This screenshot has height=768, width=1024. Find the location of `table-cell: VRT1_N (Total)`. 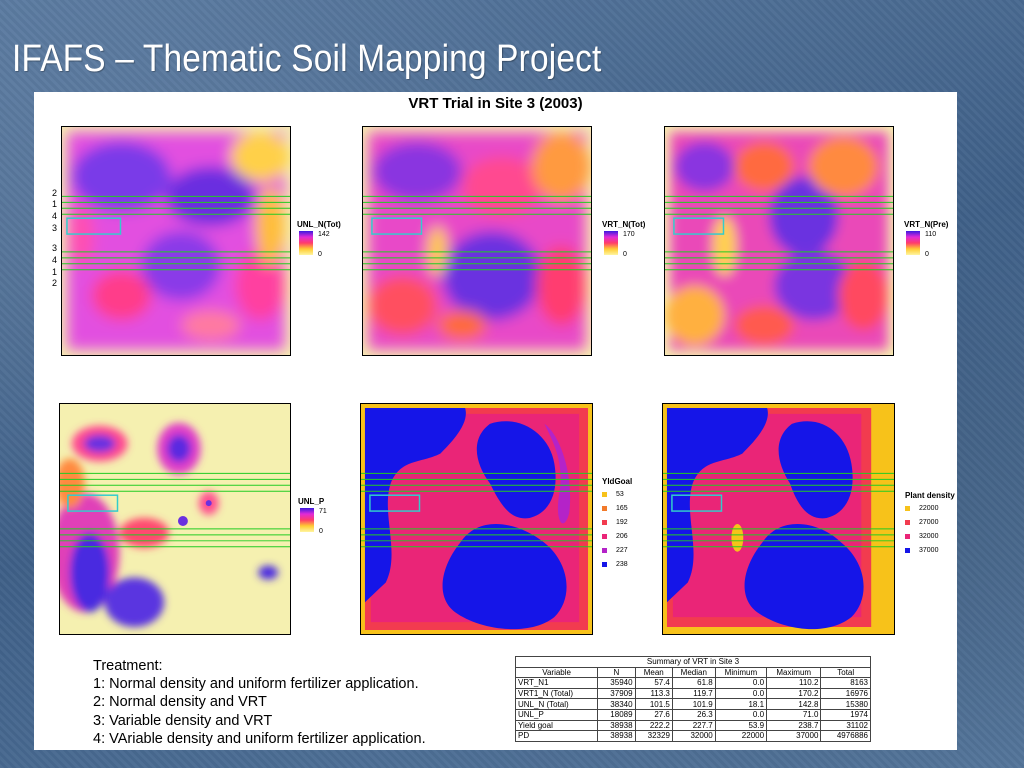

table-cell: VRT1_N (Total) is located at coordinates (556, 693).